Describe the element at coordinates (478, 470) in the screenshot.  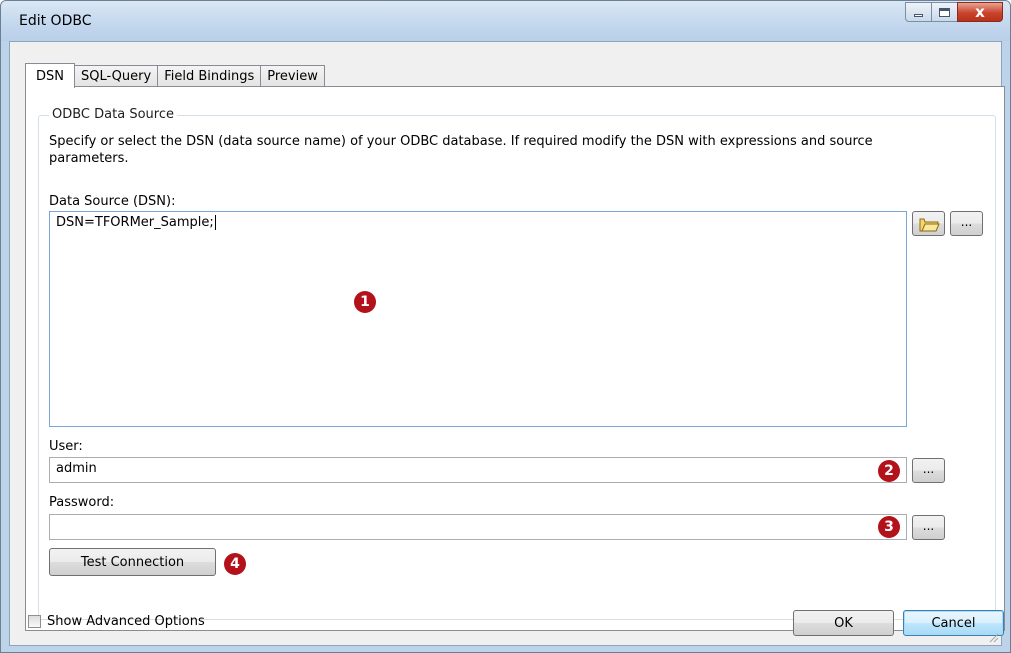
I see `user-input: admin` at that location.